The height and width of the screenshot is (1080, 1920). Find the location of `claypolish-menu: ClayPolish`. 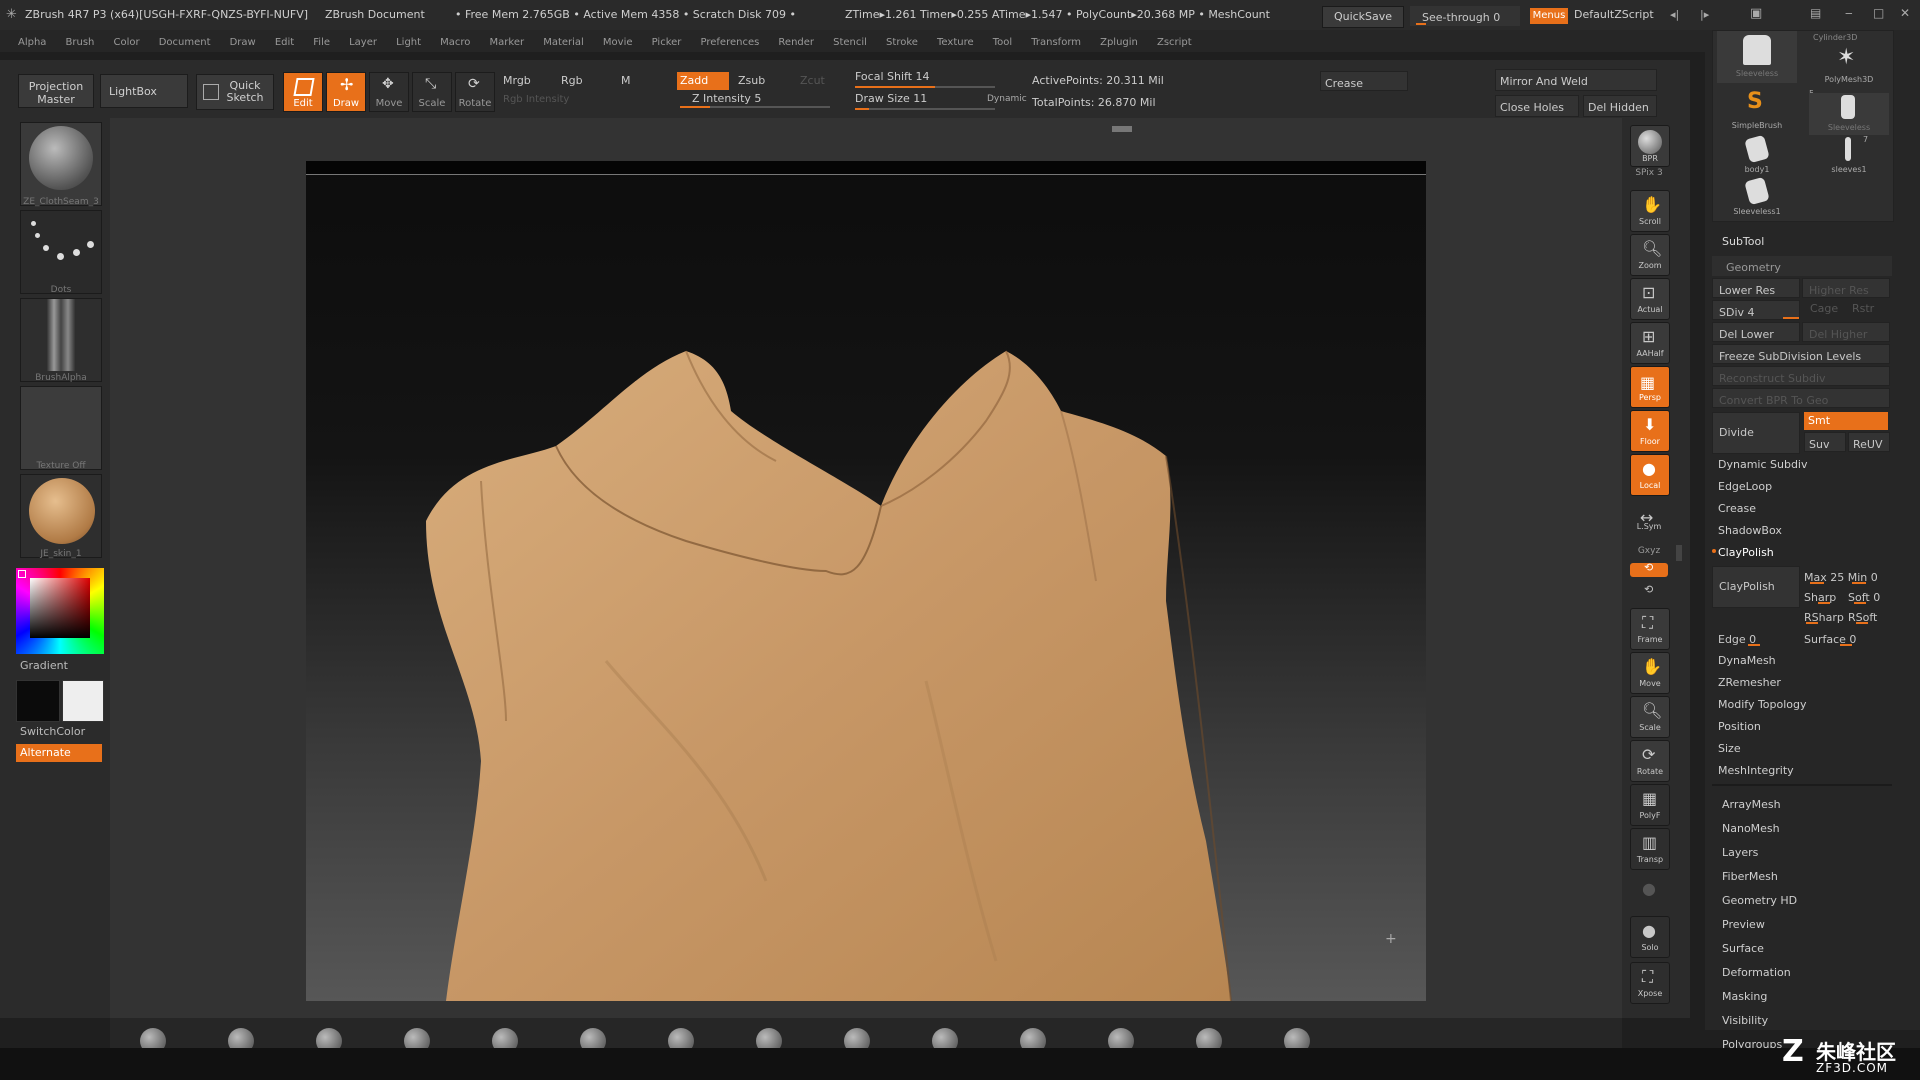

claypolish-menu: ClayPolish is located at coordinates (1746, 552).